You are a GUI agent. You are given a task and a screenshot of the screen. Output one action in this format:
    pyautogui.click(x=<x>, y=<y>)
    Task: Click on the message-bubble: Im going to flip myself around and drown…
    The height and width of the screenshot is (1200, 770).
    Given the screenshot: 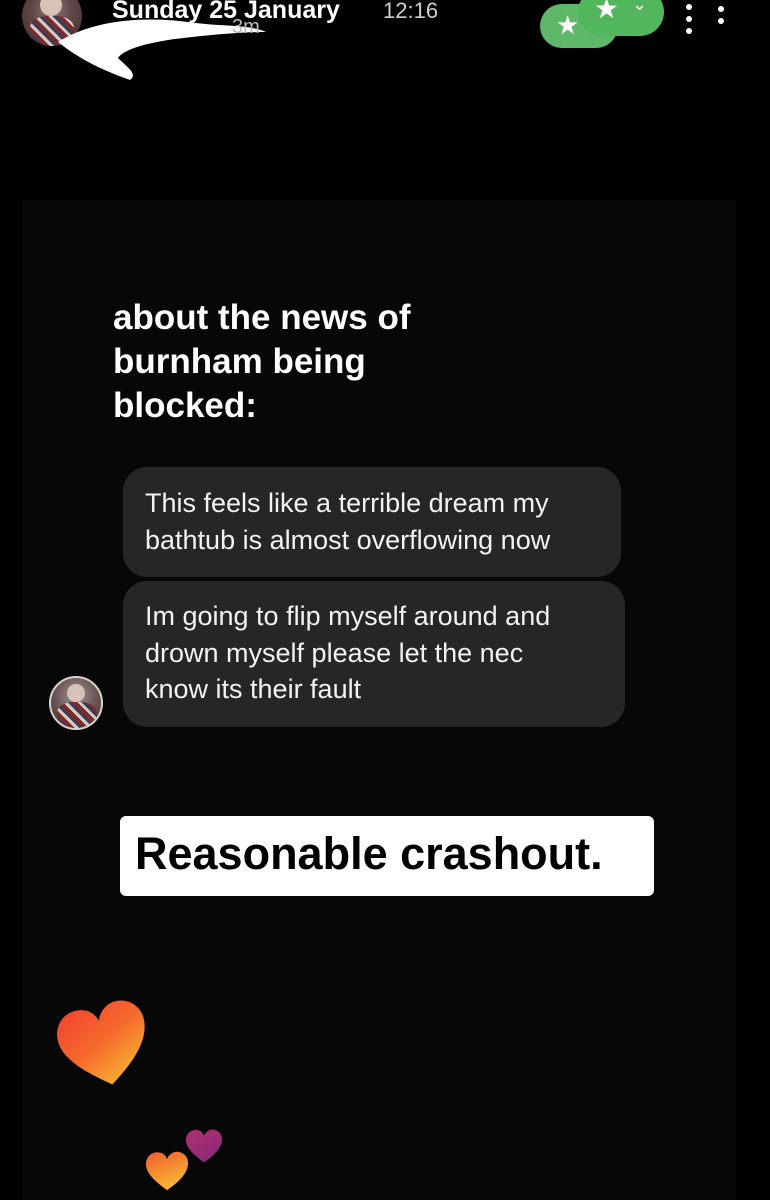 What is the action you would take?
    pyautogui.click(x=374, y=654)
    